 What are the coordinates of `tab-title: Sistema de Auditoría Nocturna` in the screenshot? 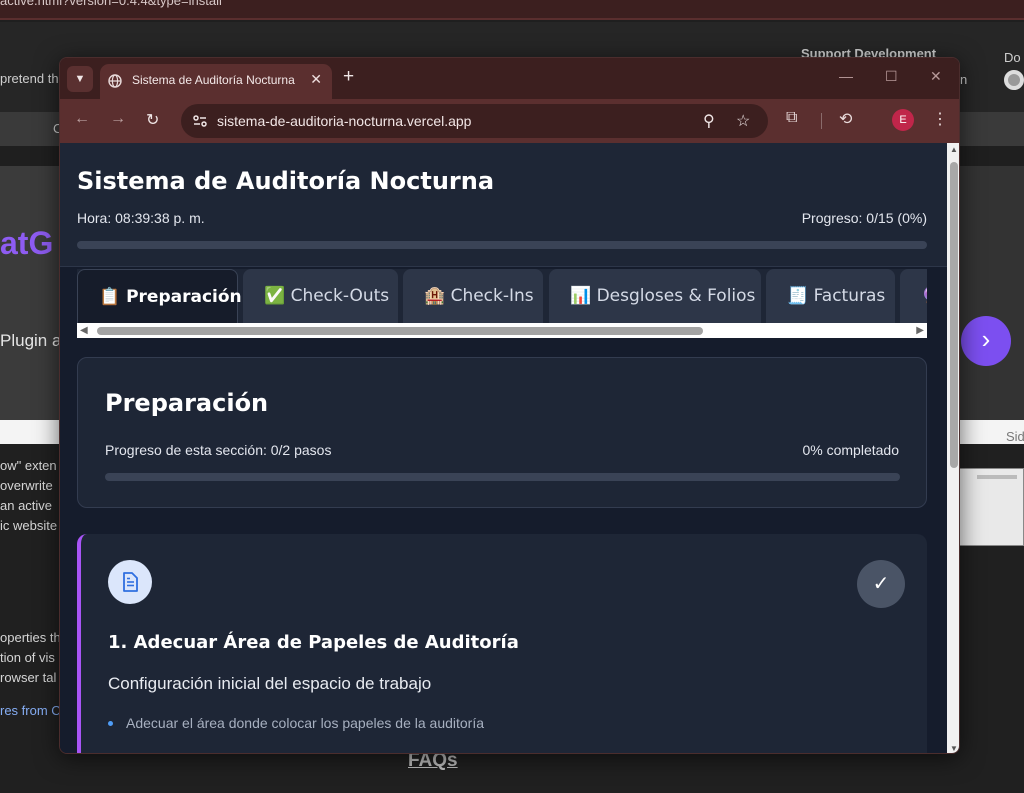 It's located at (213, 80).